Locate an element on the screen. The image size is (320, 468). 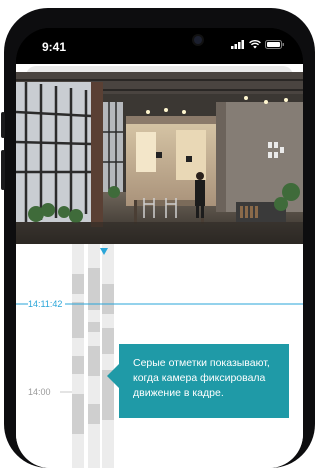
tooltip-arrow is located at coordinates (113, 376).